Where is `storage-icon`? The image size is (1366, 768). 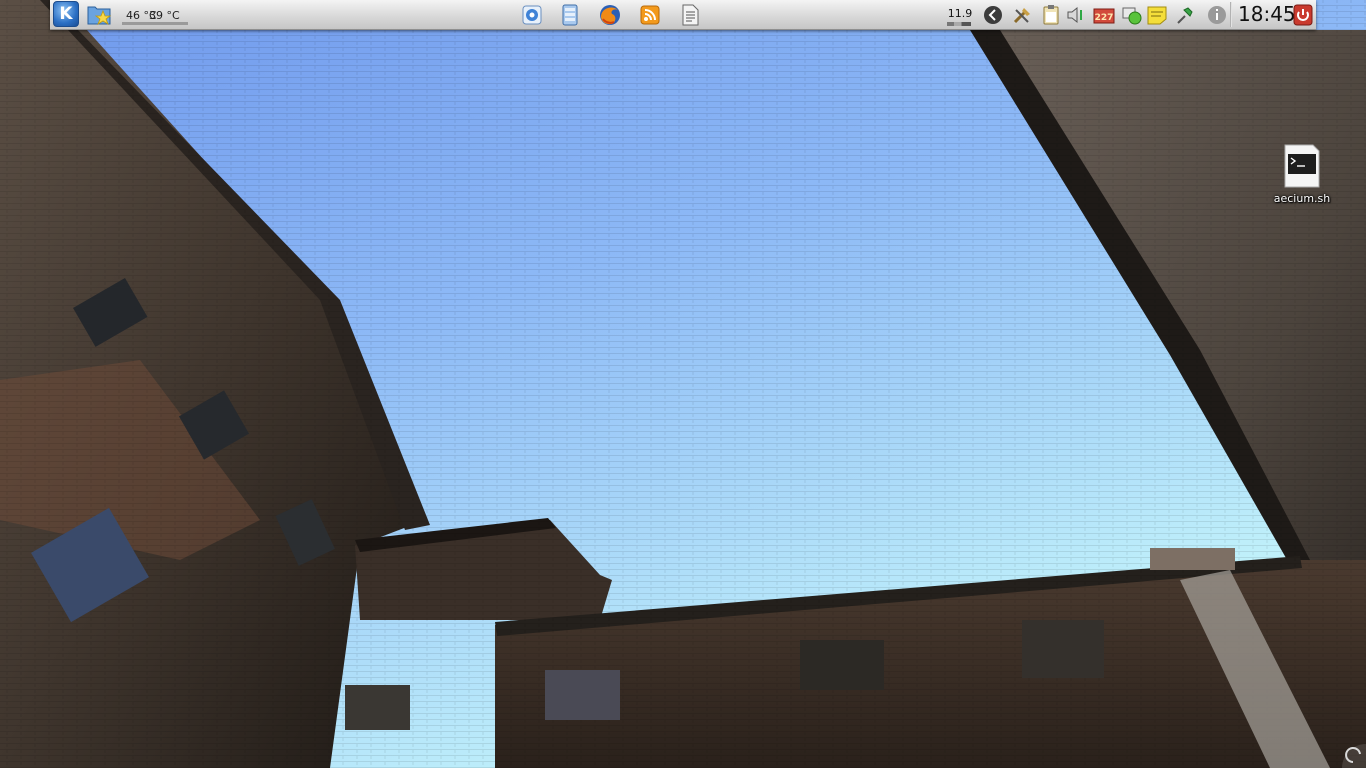 storage-icon is located at coordinates (570, 15).